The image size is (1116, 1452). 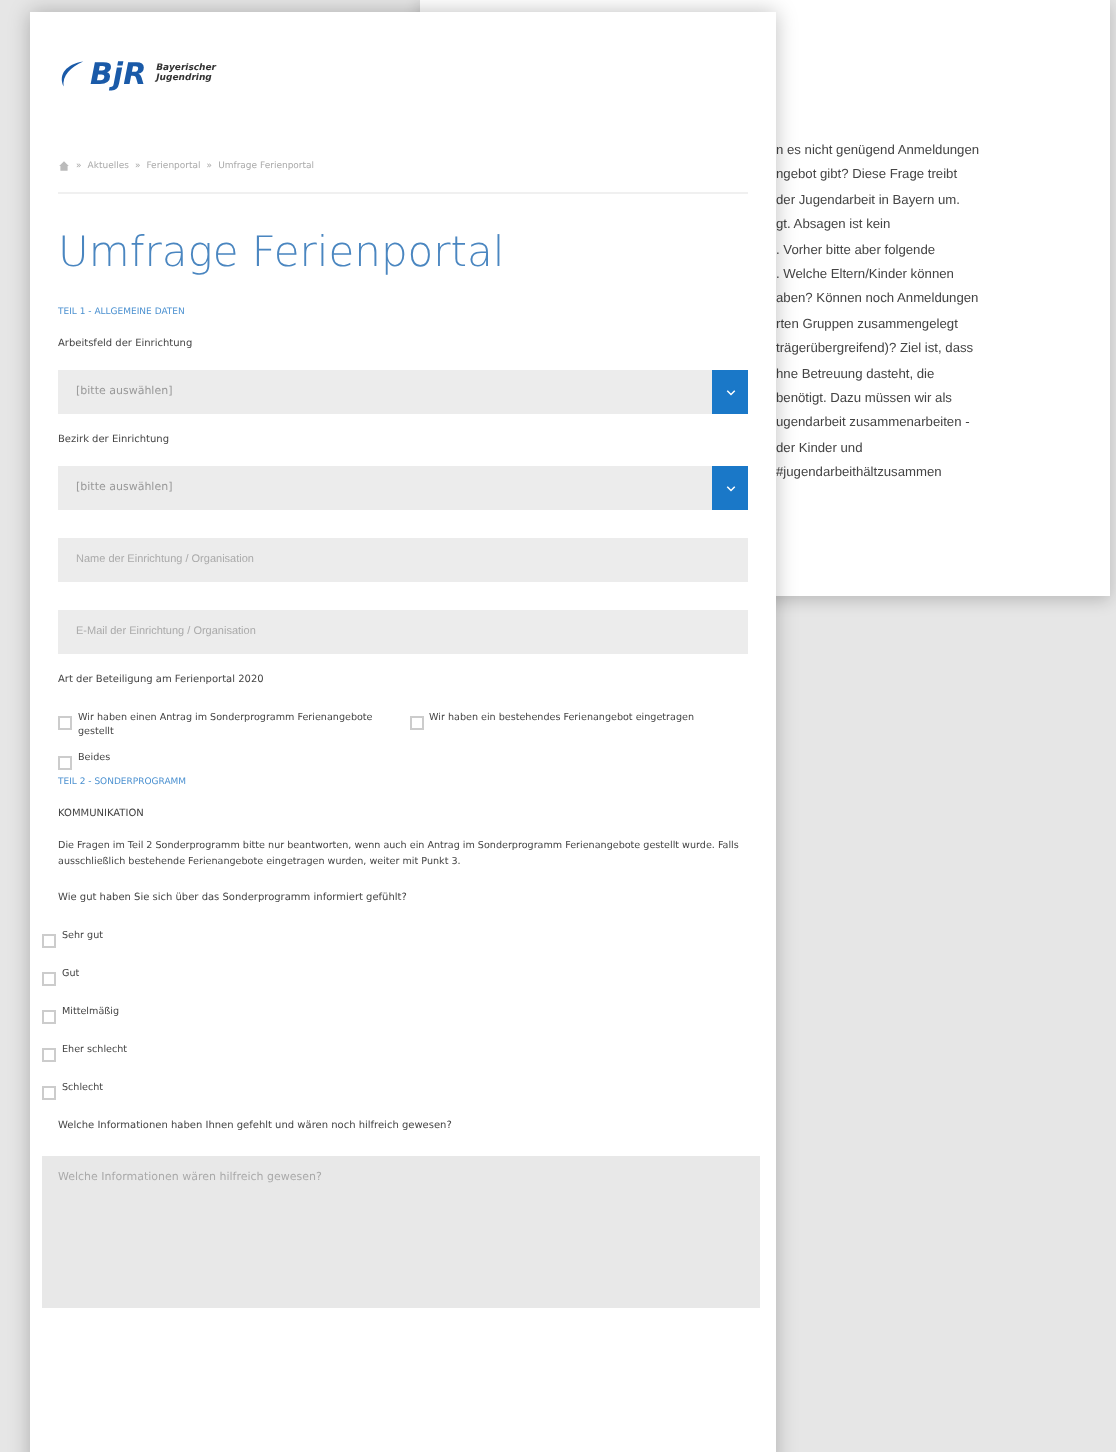 What do you see at coordinates (282, 252) in the screenshot?
I see `page-title: Umfrage Ferienportal` at bounding box center [282, 252].